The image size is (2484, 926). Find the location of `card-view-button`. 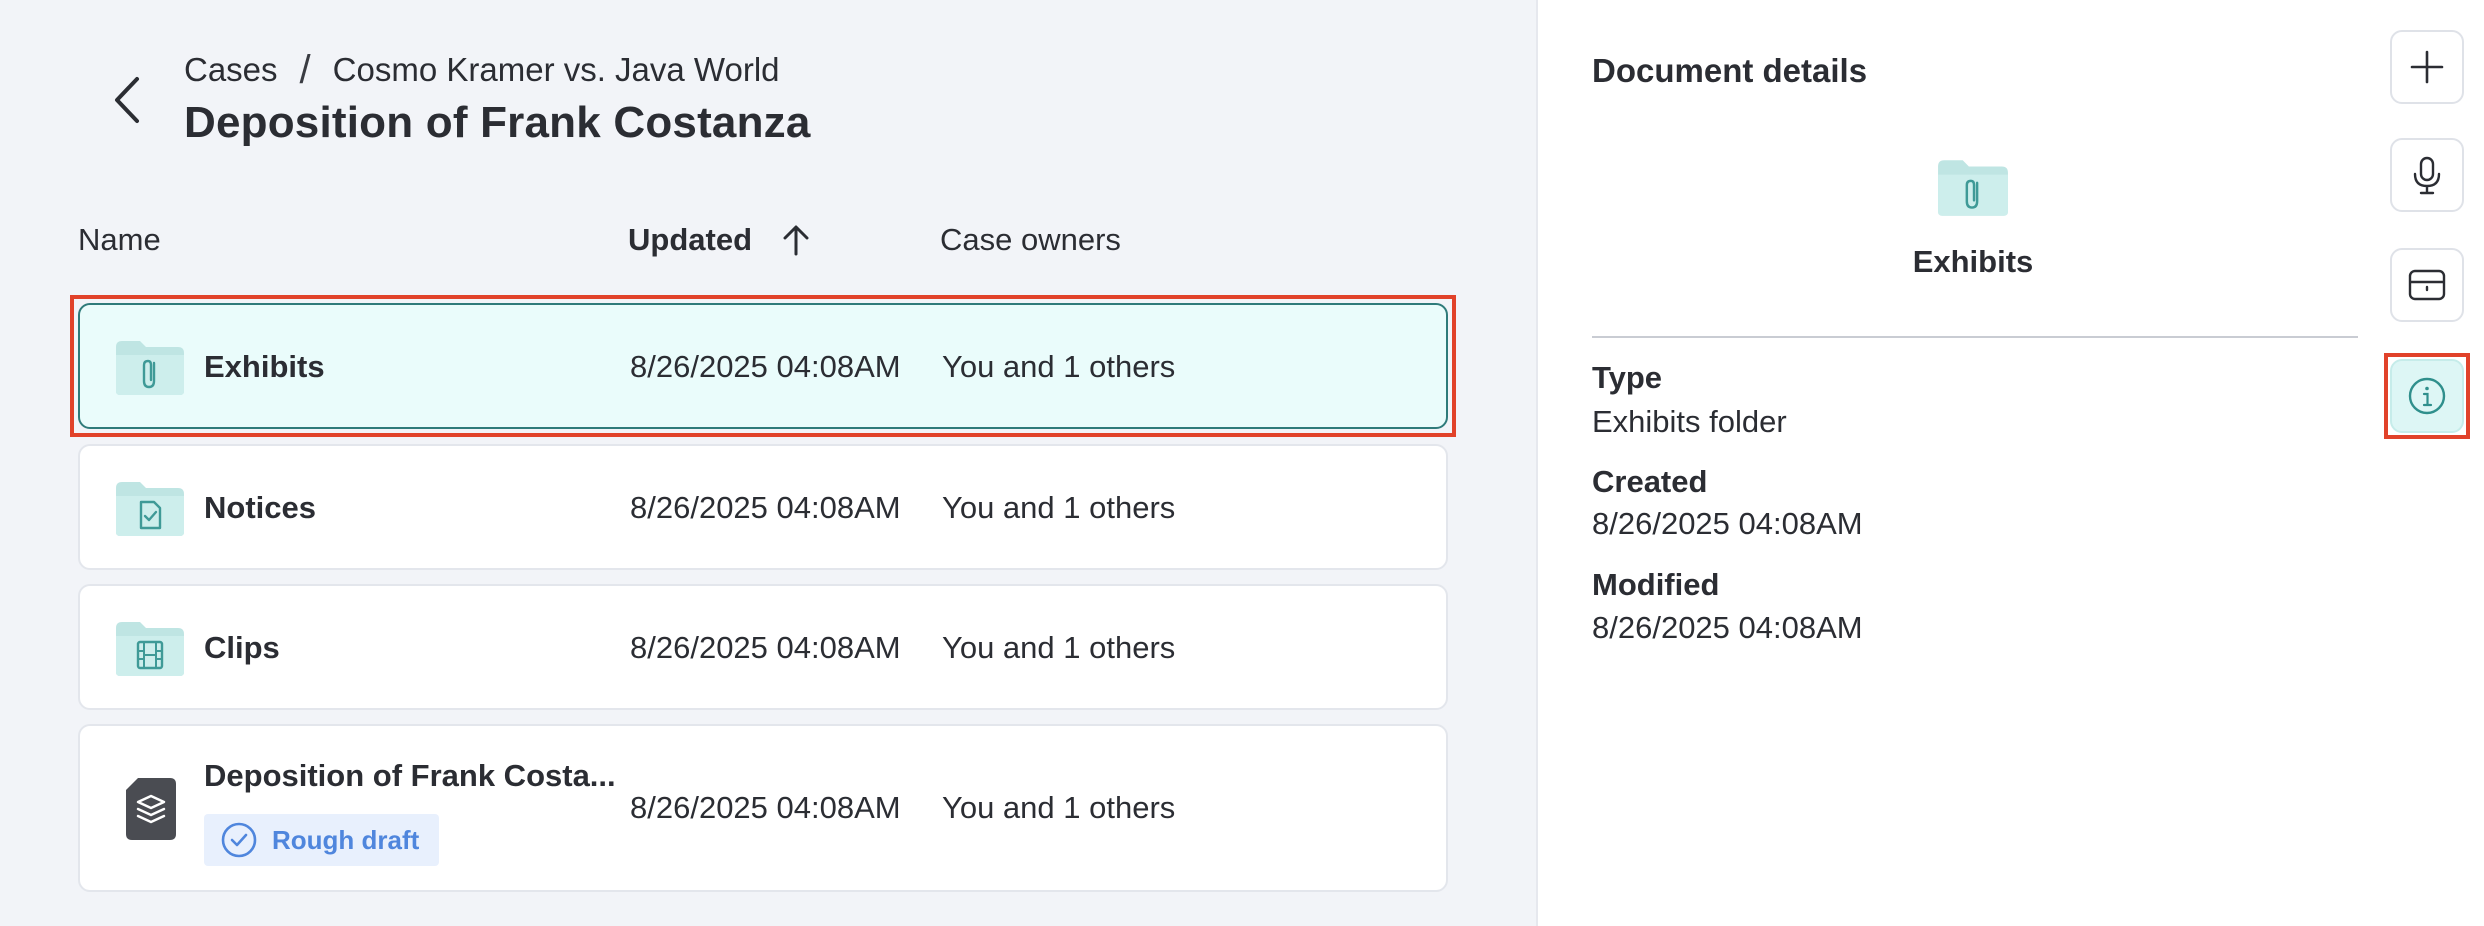

card-view-button is located at coordinates (2427, 285).